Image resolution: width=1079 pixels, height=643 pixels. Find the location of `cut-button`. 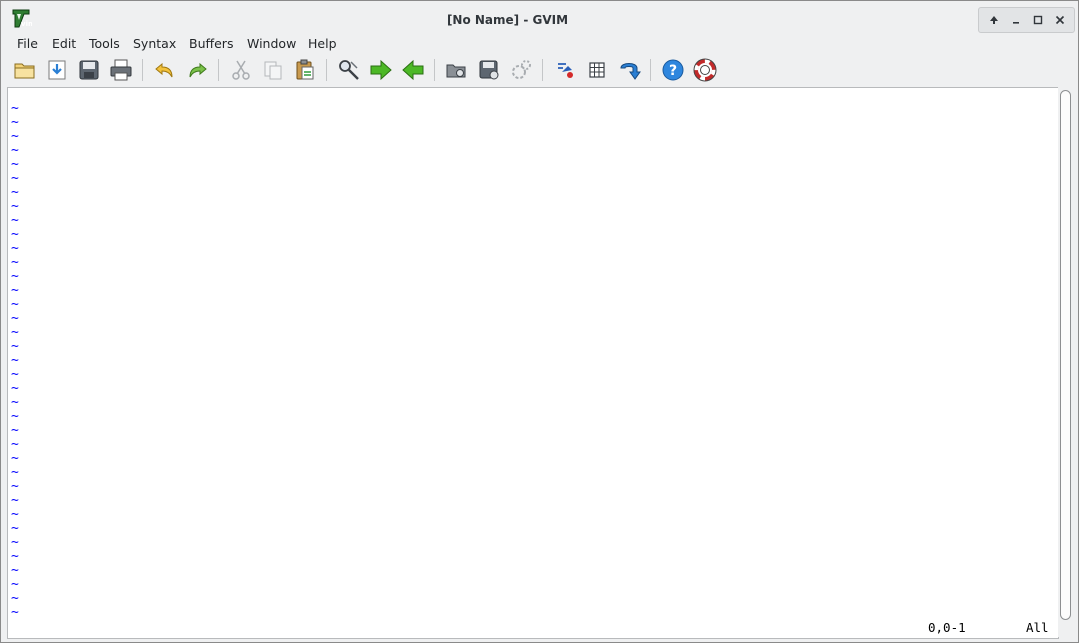

cut-button is located at coordinates (241, 70).